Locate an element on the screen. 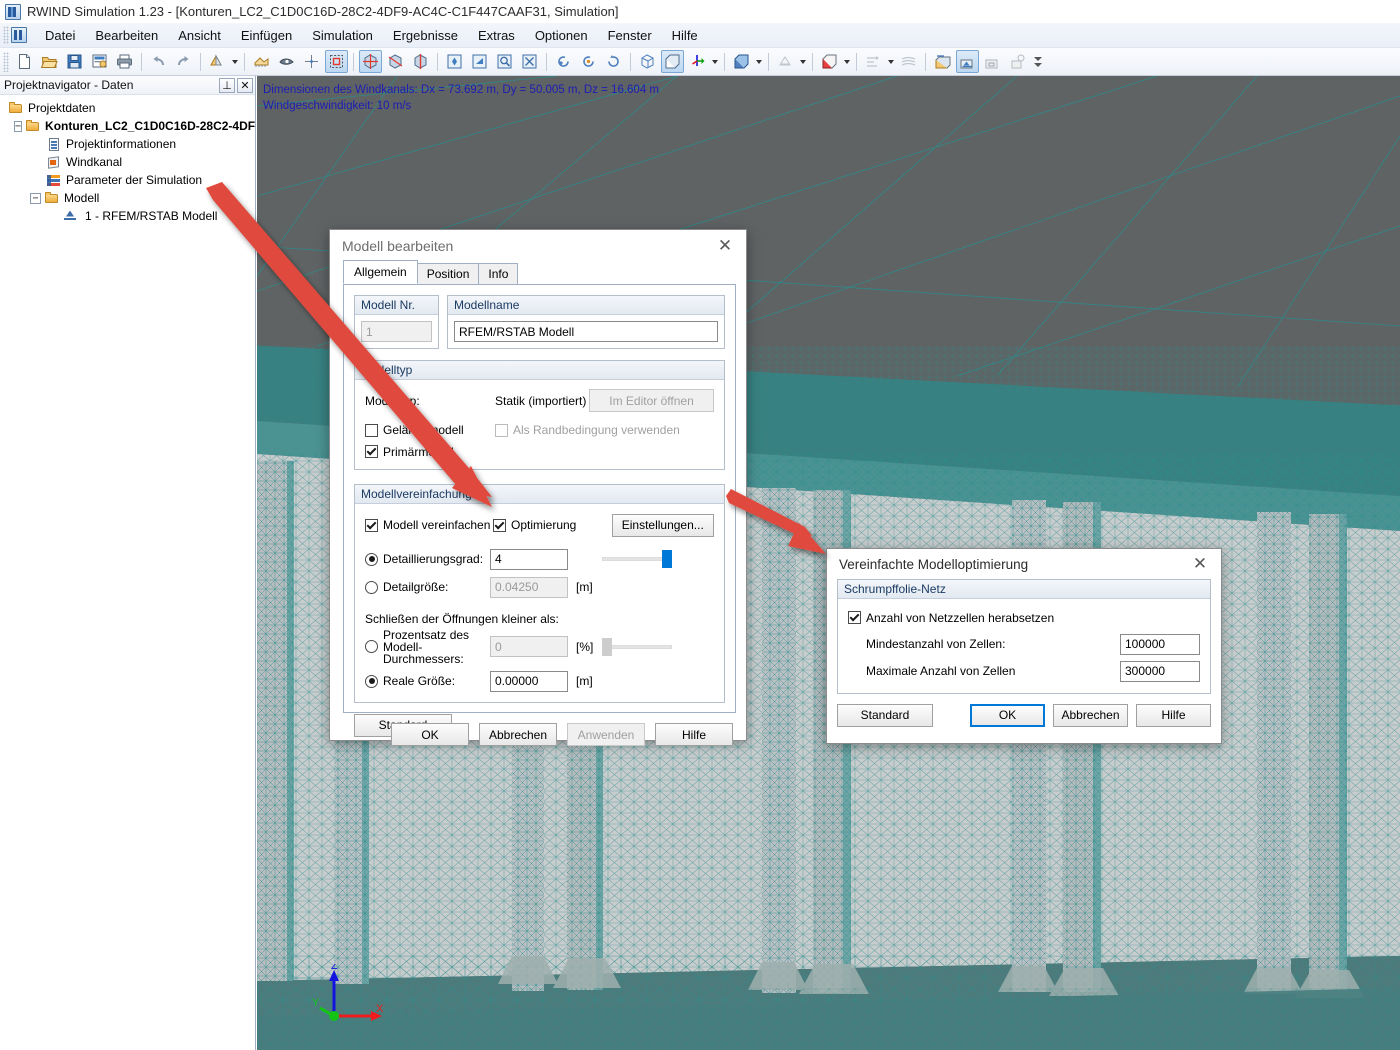  axis-dropdown-arrow is located at coordinates (714, 61).